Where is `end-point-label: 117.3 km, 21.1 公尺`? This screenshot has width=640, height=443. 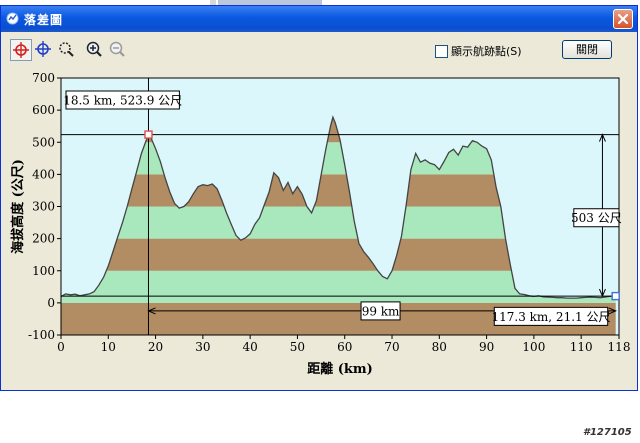
end-point-label: 117.3 km, 21.1 公尺 is located at coordinates (550, 317).